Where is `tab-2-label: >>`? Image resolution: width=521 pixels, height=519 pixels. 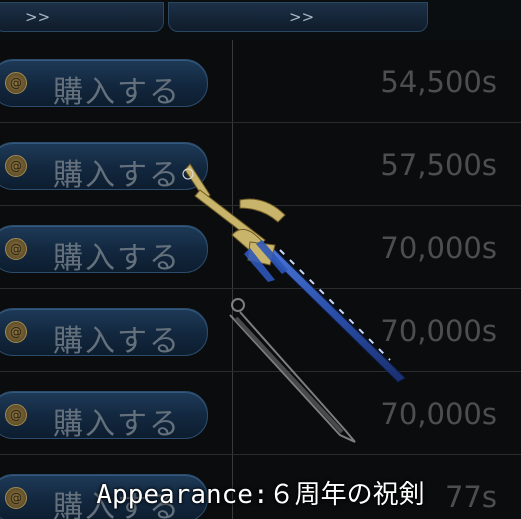 tab-2-label: >> is located at coordinates (302, 17).